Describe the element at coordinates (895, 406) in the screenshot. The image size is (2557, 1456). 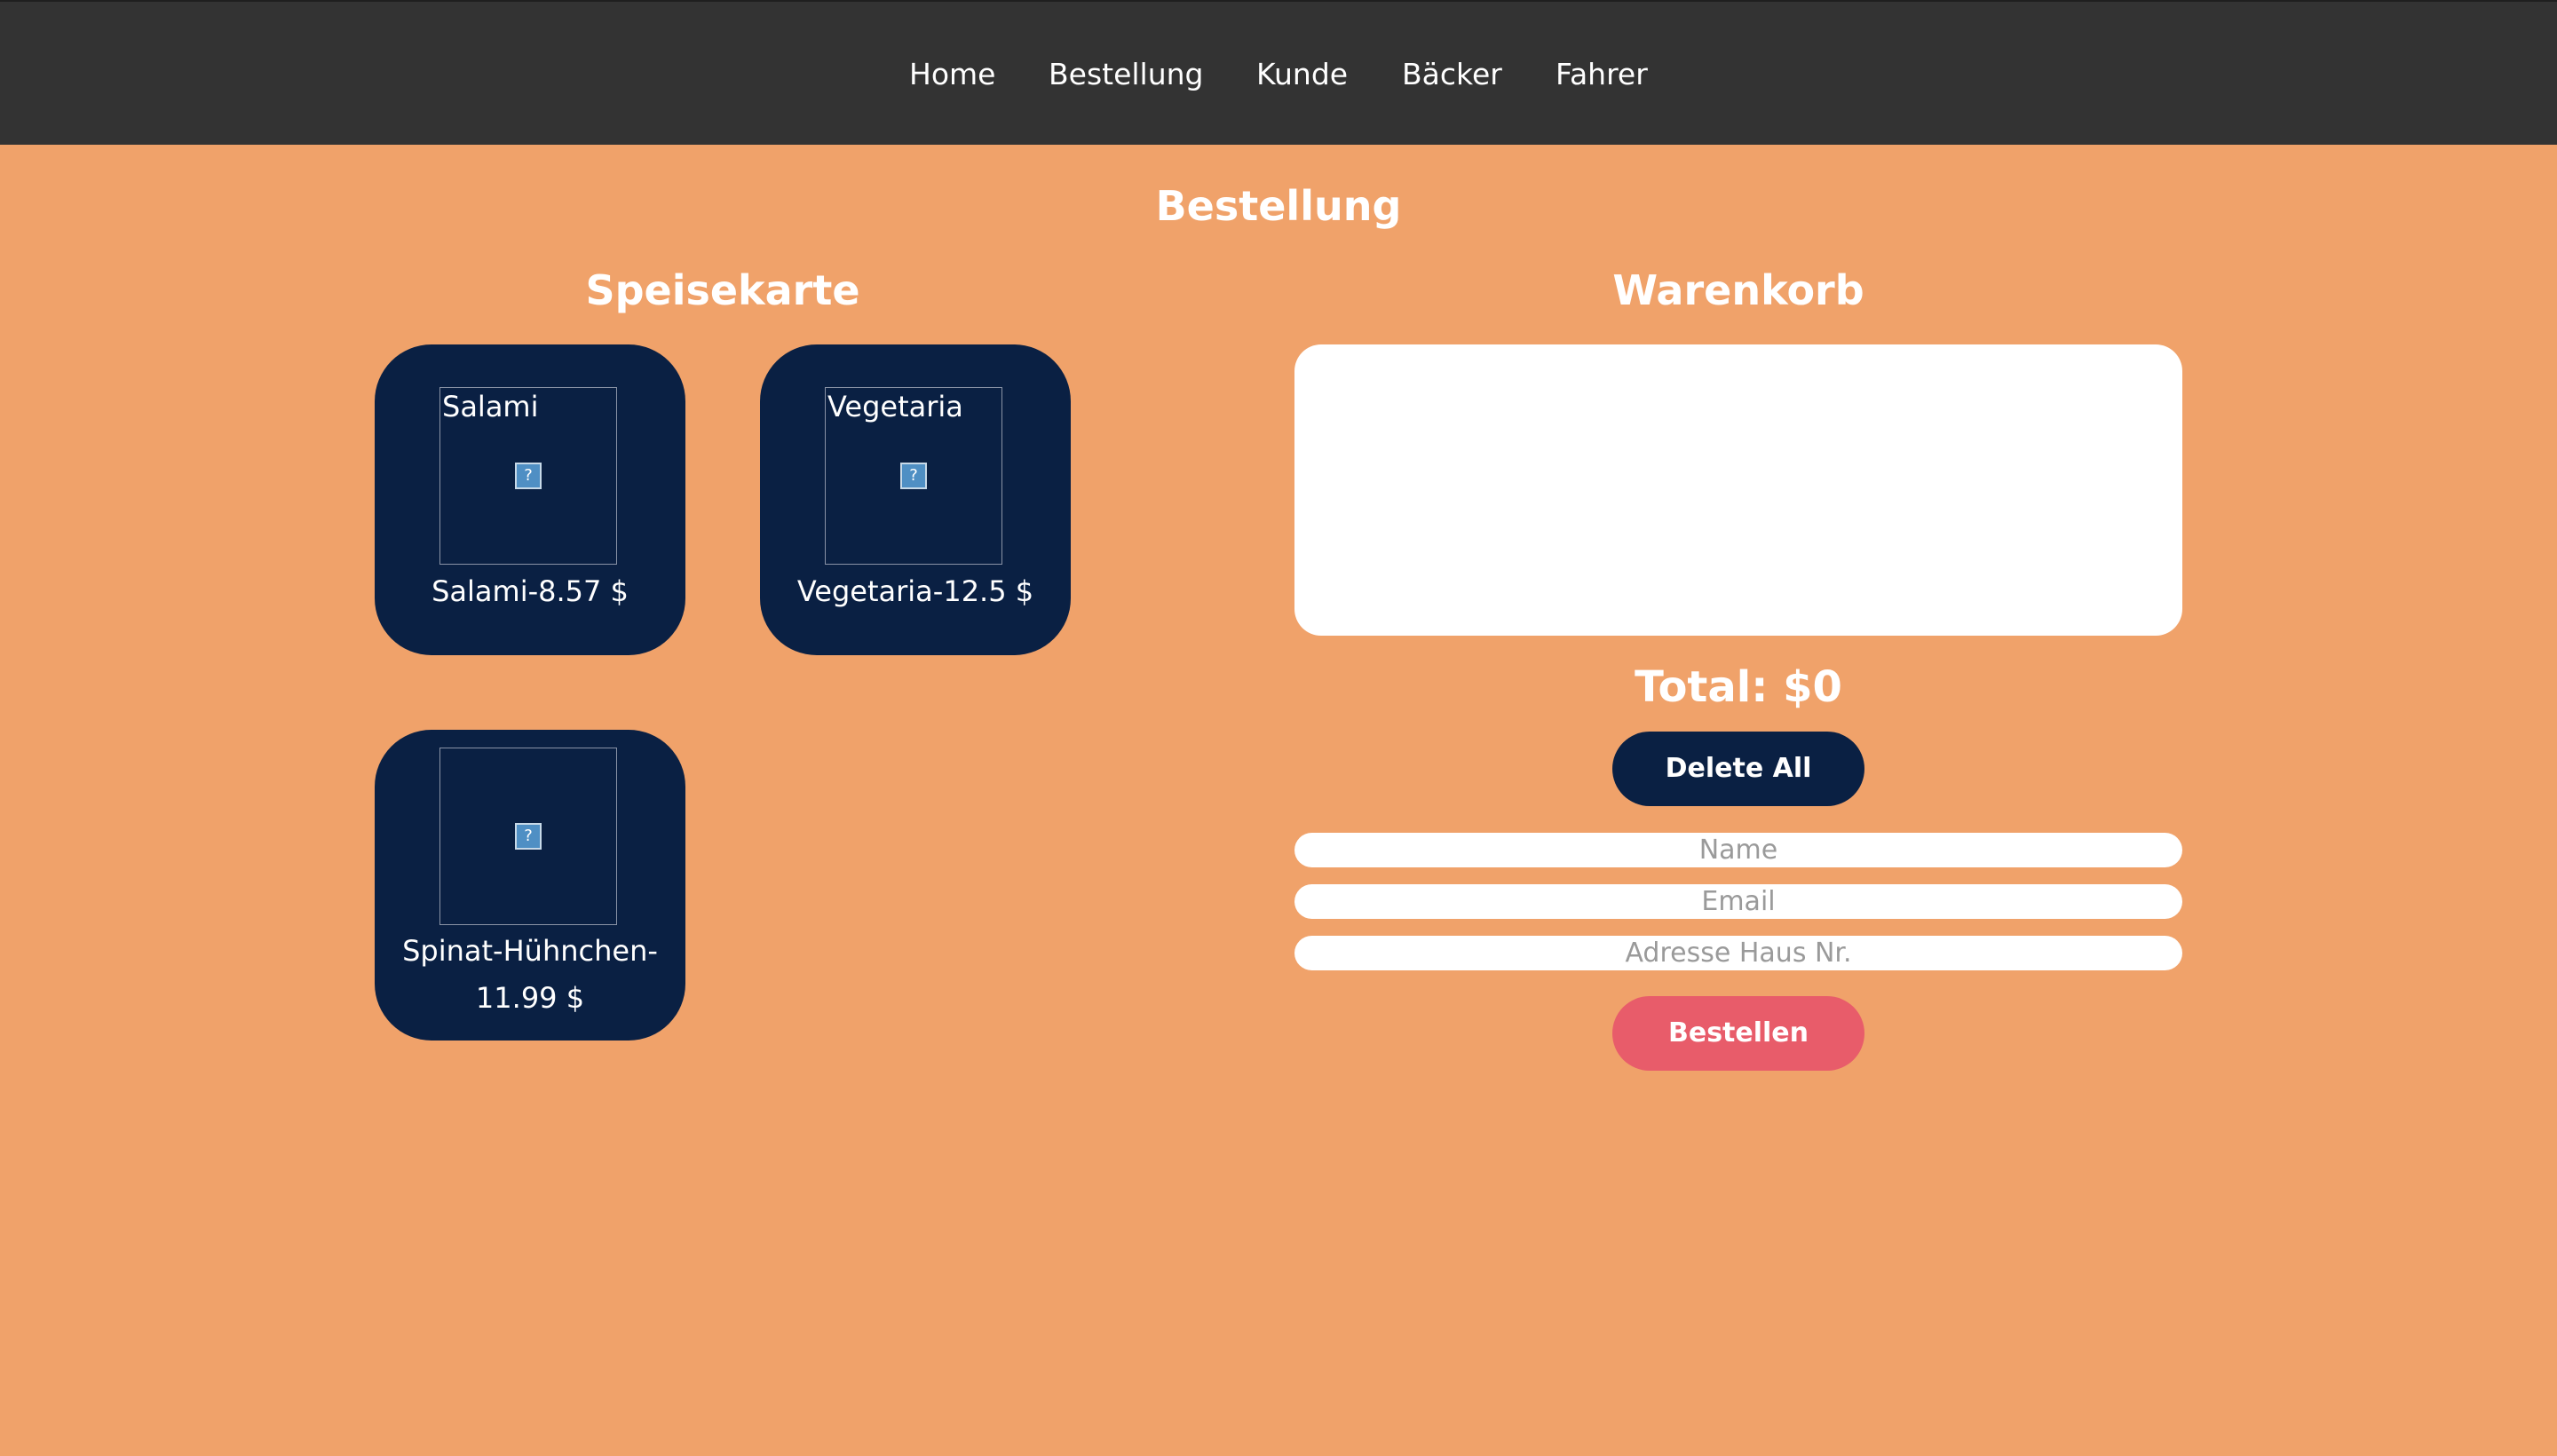
I see `image-alt-text: Vegetaria` at that location.